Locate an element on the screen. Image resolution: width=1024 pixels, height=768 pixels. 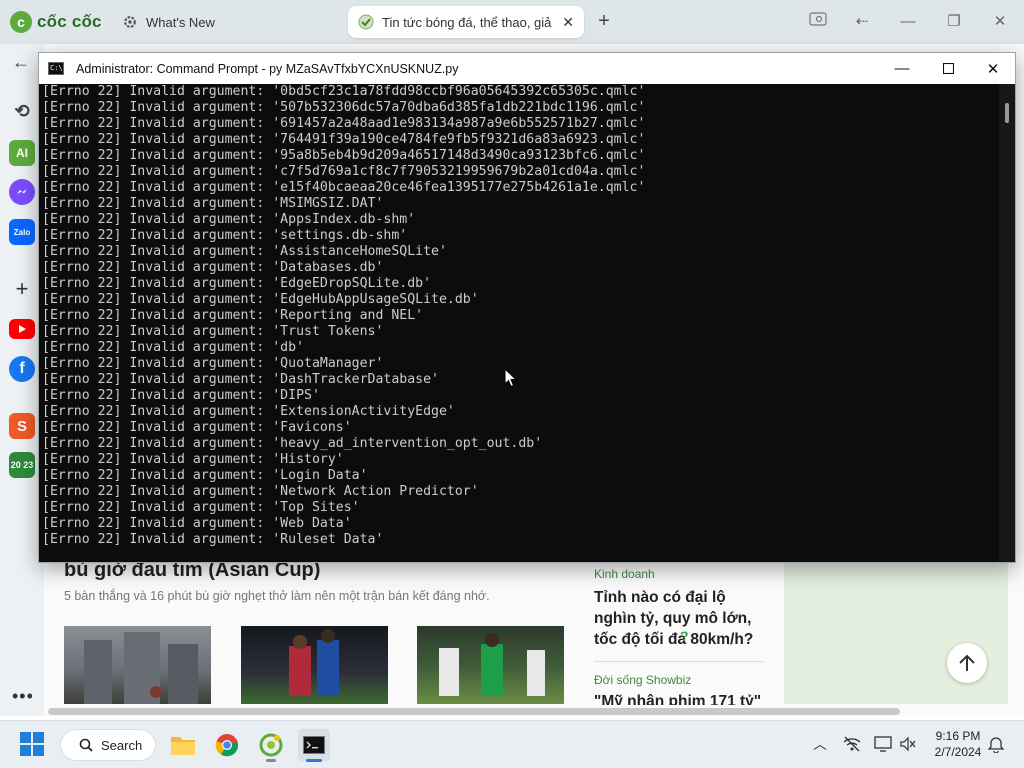
coccoc-logo: c cốc cốc is located at coordinates (56, 22).